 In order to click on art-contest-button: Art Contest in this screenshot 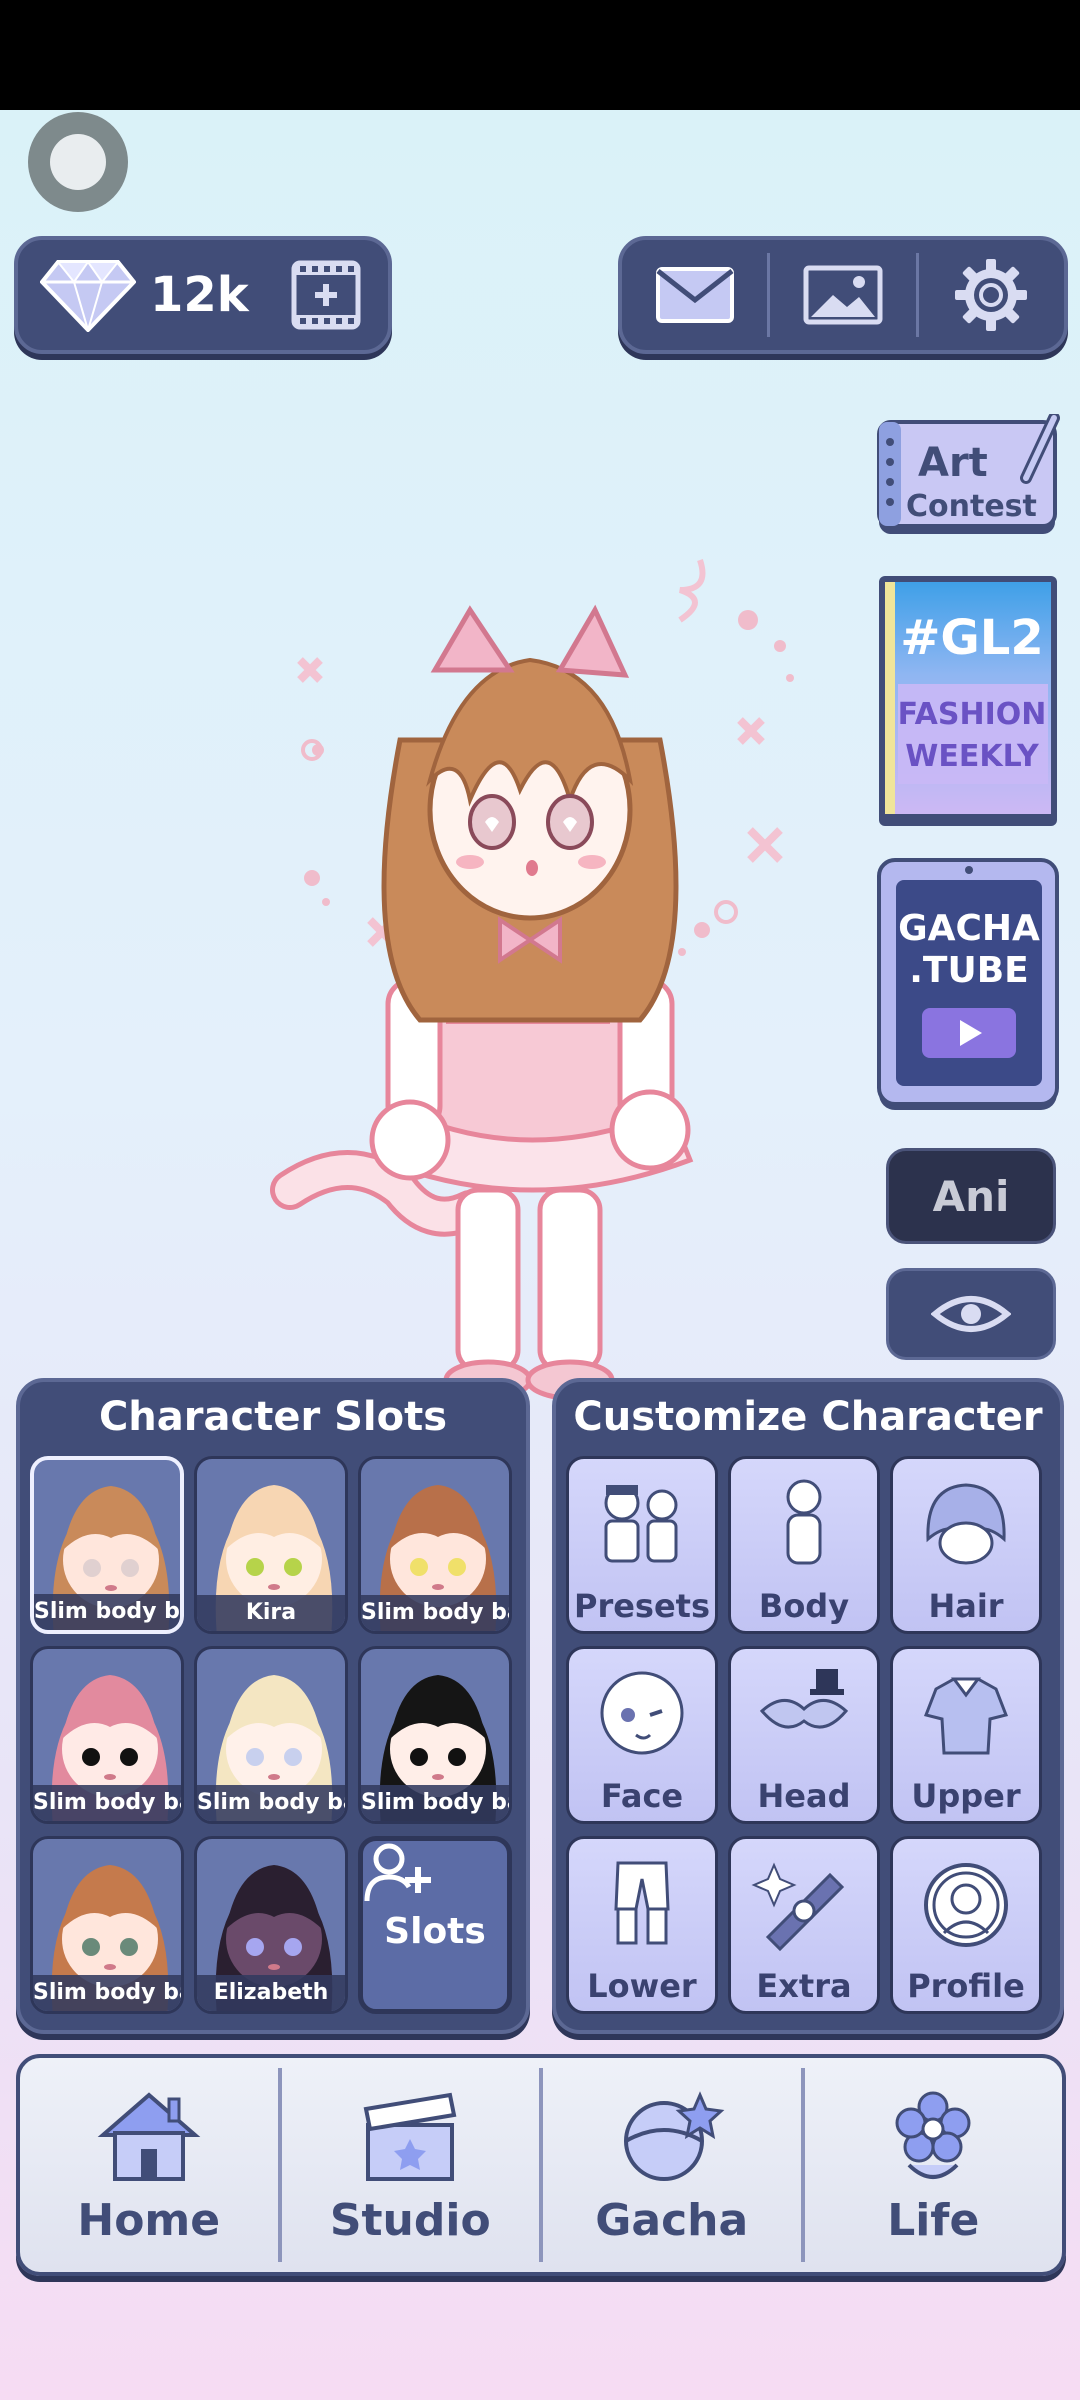, I will do `click(969, 476)`.